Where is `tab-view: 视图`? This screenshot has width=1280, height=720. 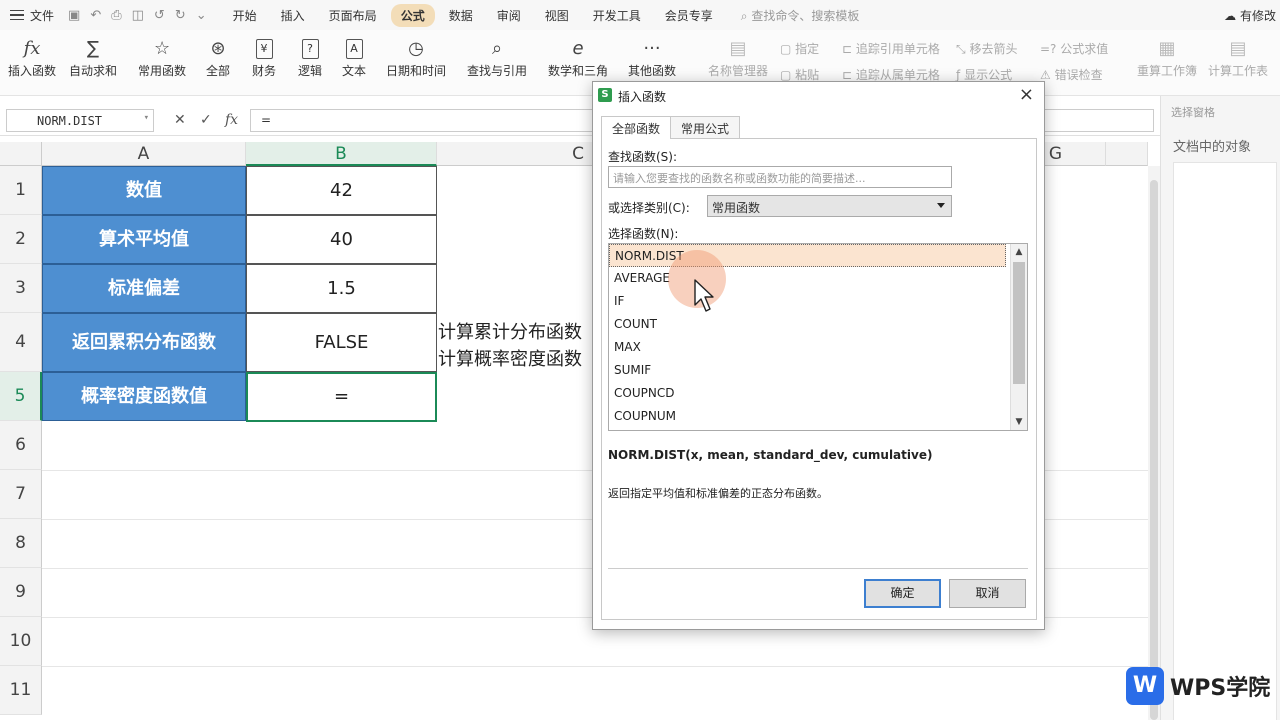 tab-view: 视图 is located at coordinates (557, 15).